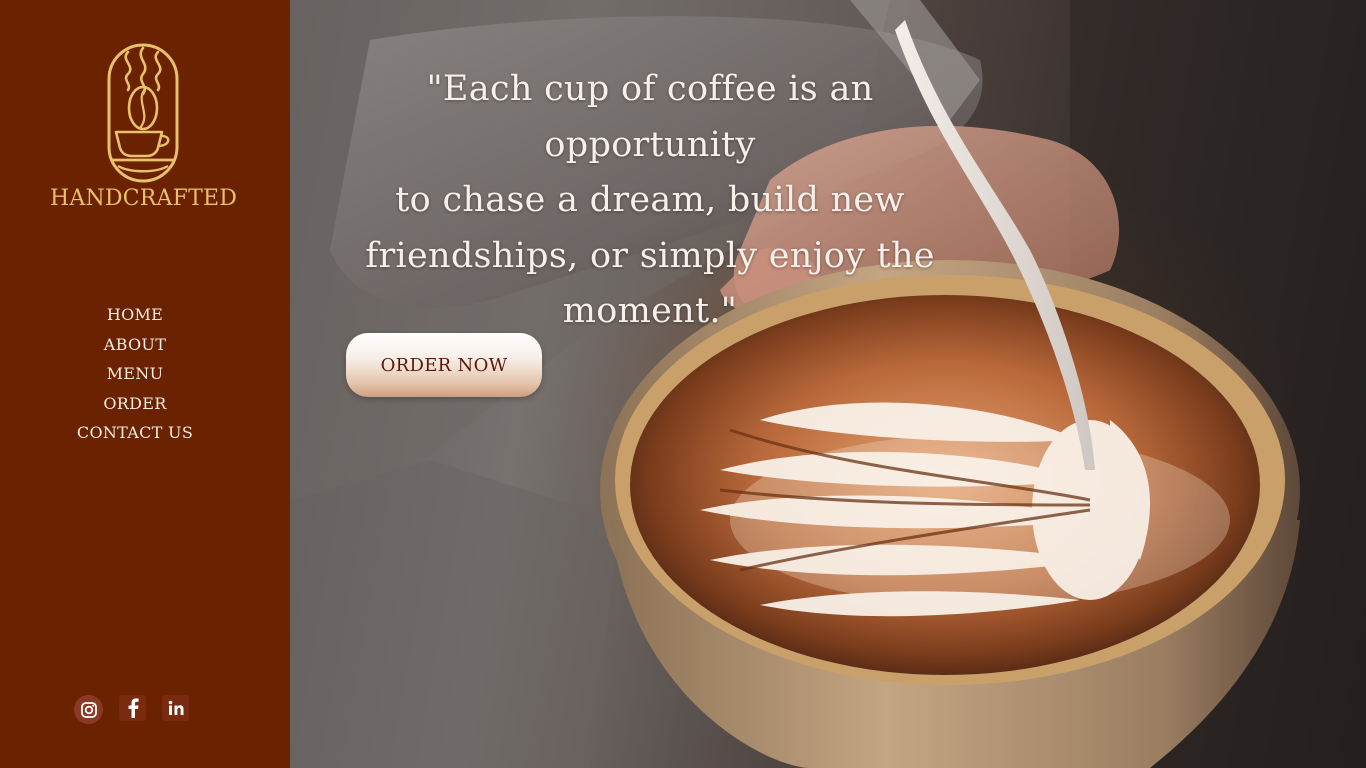 The width and height of the screenshot is (1366, 768). I want to click on nav-item-menu: MENU, so click(135, 374).